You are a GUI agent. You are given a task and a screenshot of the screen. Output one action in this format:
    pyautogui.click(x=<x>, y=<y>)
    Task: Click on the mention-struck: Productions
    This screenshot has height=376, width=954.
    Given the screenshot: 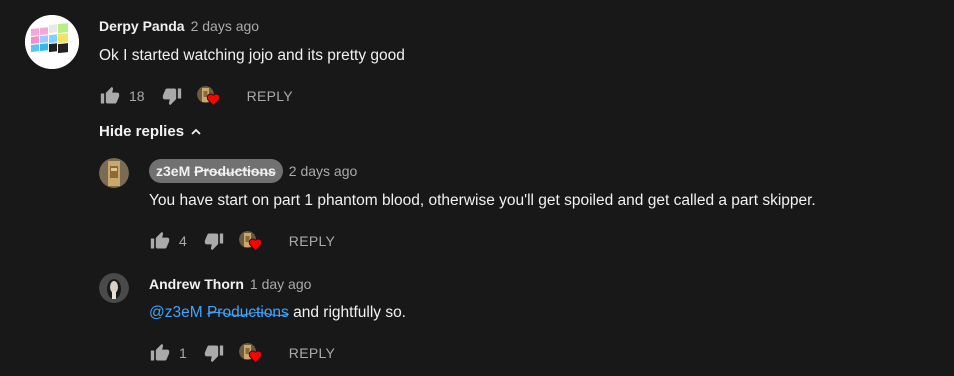 What is the action you would take?
    pyautogui.click(x=247, y=313)
    